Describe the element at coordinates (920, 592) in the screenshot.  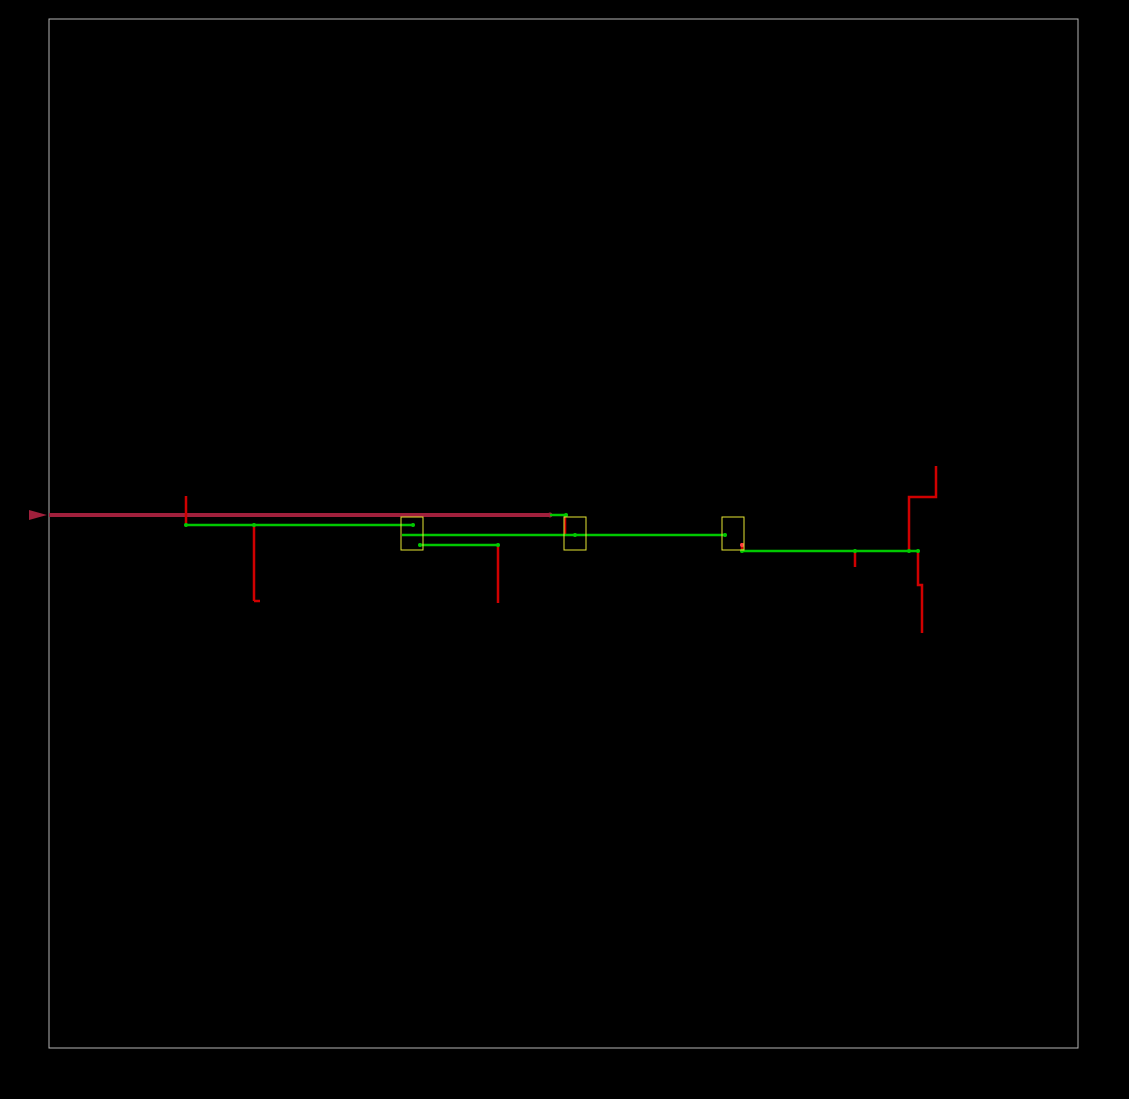
I see `red-wire-descender` at that location.